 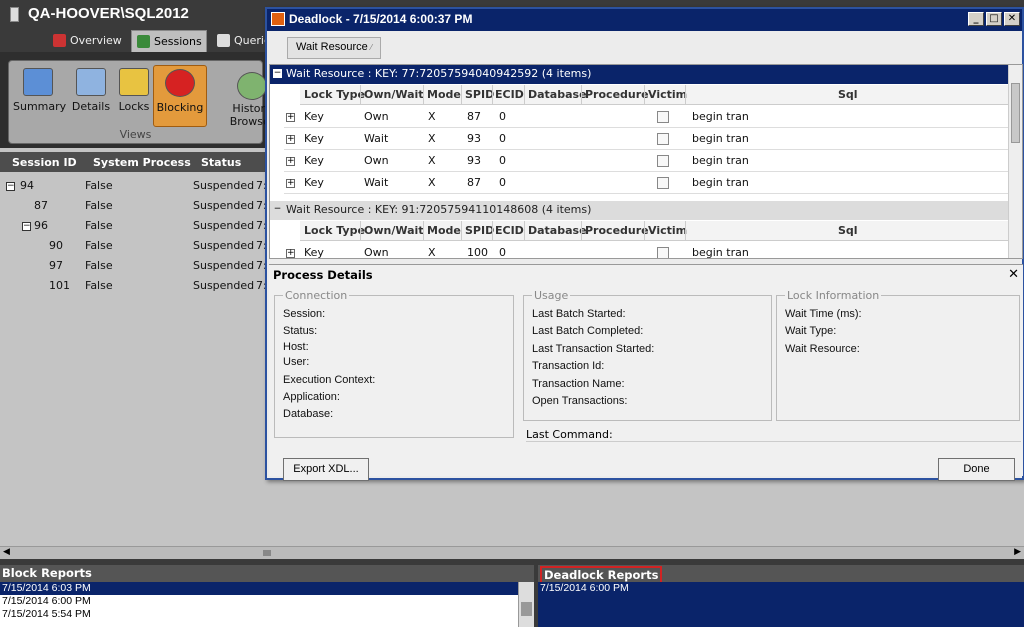 What do you see at coordinates (6, 552) in the screenshot?
I see `scroll-left-icon: ◀` at bounding box center [6, 552].